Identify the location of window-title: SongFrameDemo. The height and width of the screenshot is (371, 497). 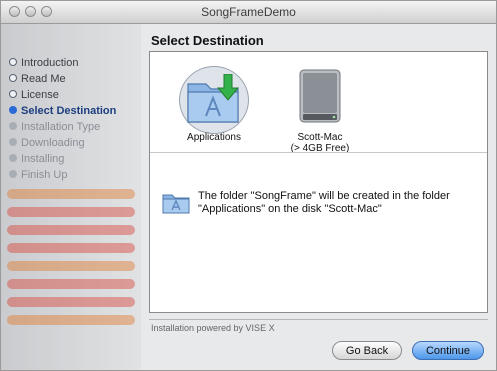
(248, 12).